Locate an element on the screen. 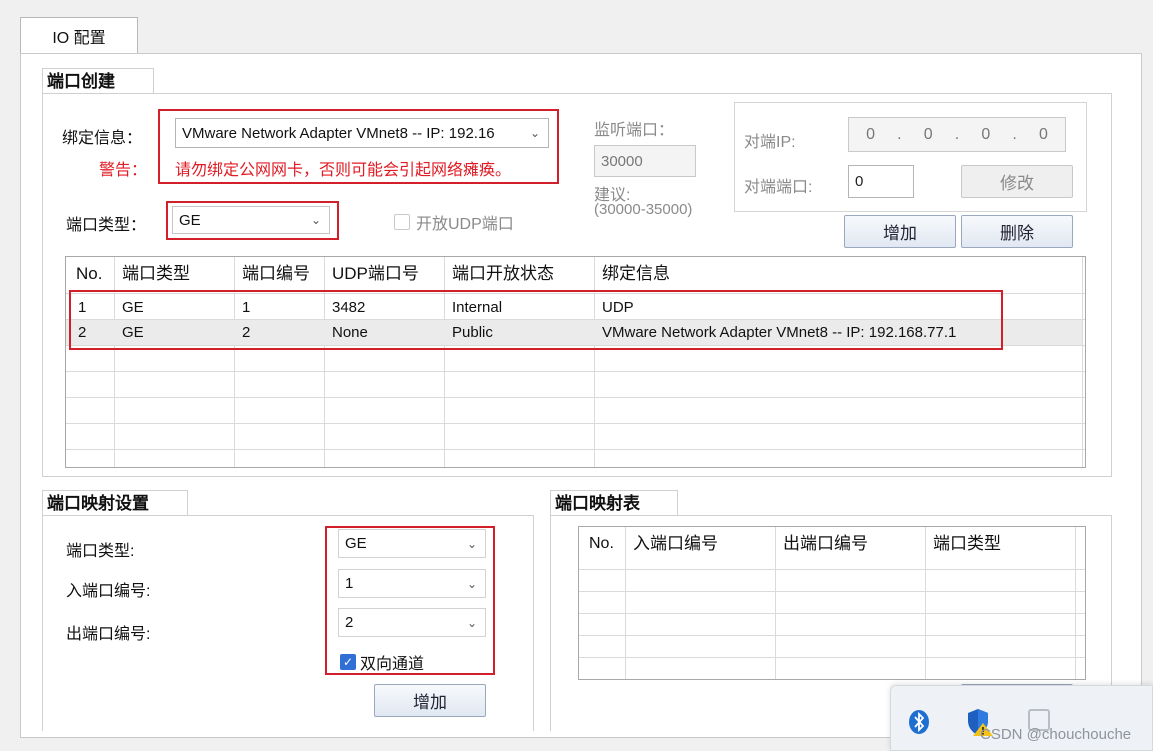 Image resolution: width=1153 pixels, height=751 pixels. mapping-settings-title: 端口映射设置 is located at coordinates (115, 503).